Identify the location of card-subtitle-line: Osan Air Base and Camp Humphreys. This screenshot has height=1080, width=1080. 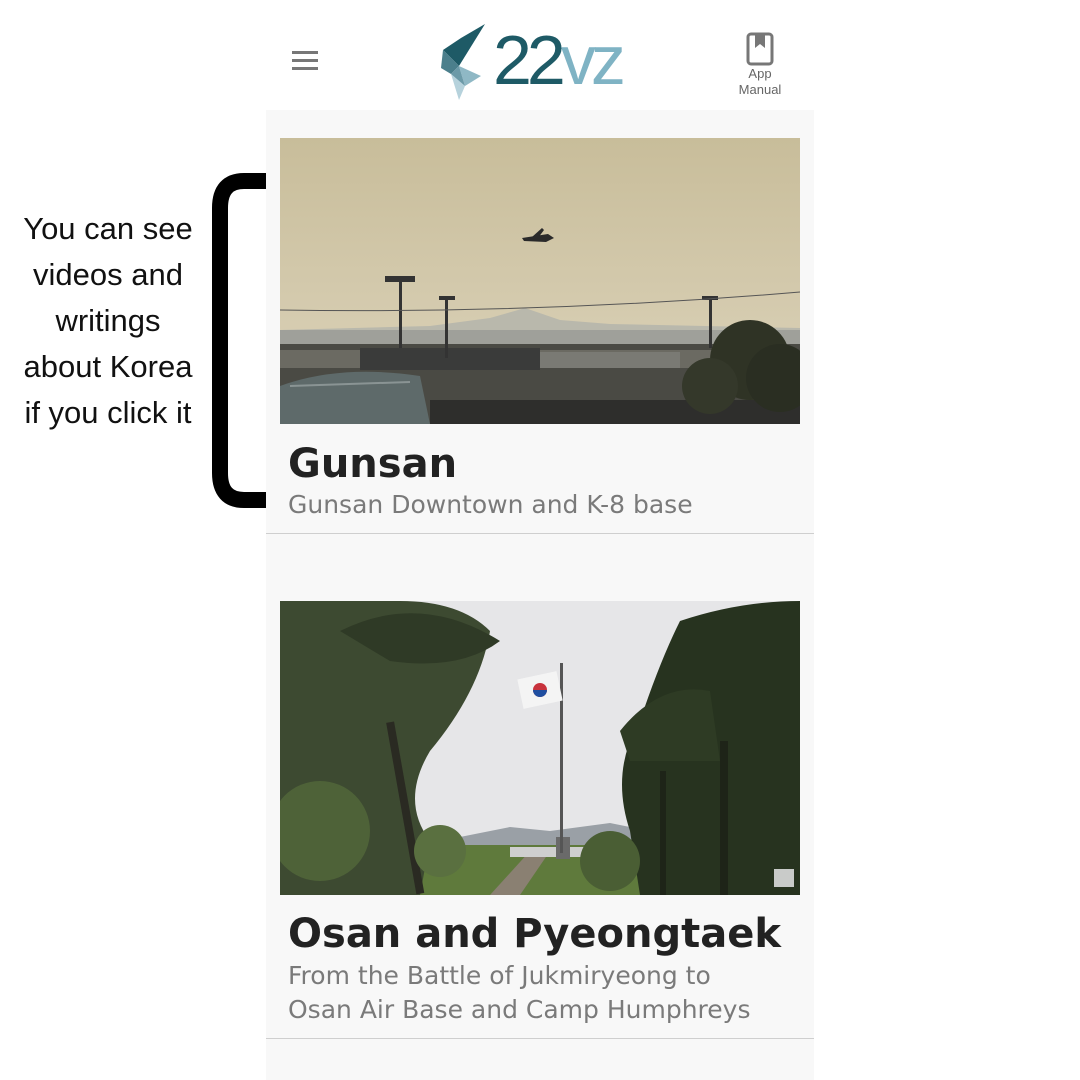
(519, 1009).